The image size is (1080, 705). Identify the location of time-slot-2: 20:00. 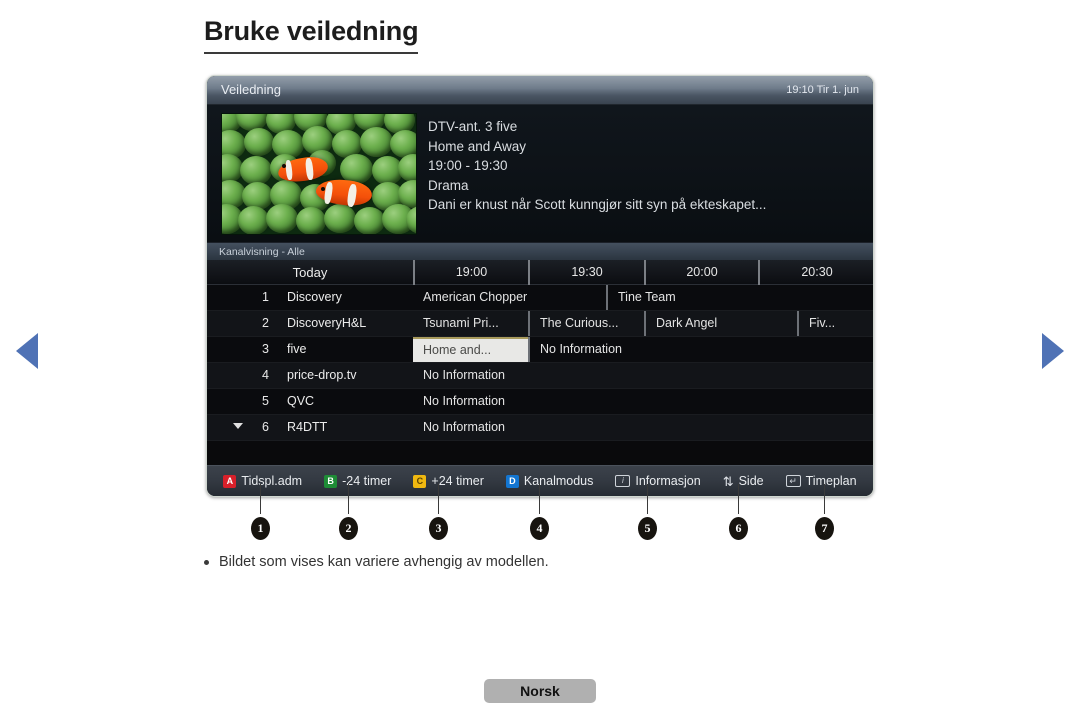
(701, 272).